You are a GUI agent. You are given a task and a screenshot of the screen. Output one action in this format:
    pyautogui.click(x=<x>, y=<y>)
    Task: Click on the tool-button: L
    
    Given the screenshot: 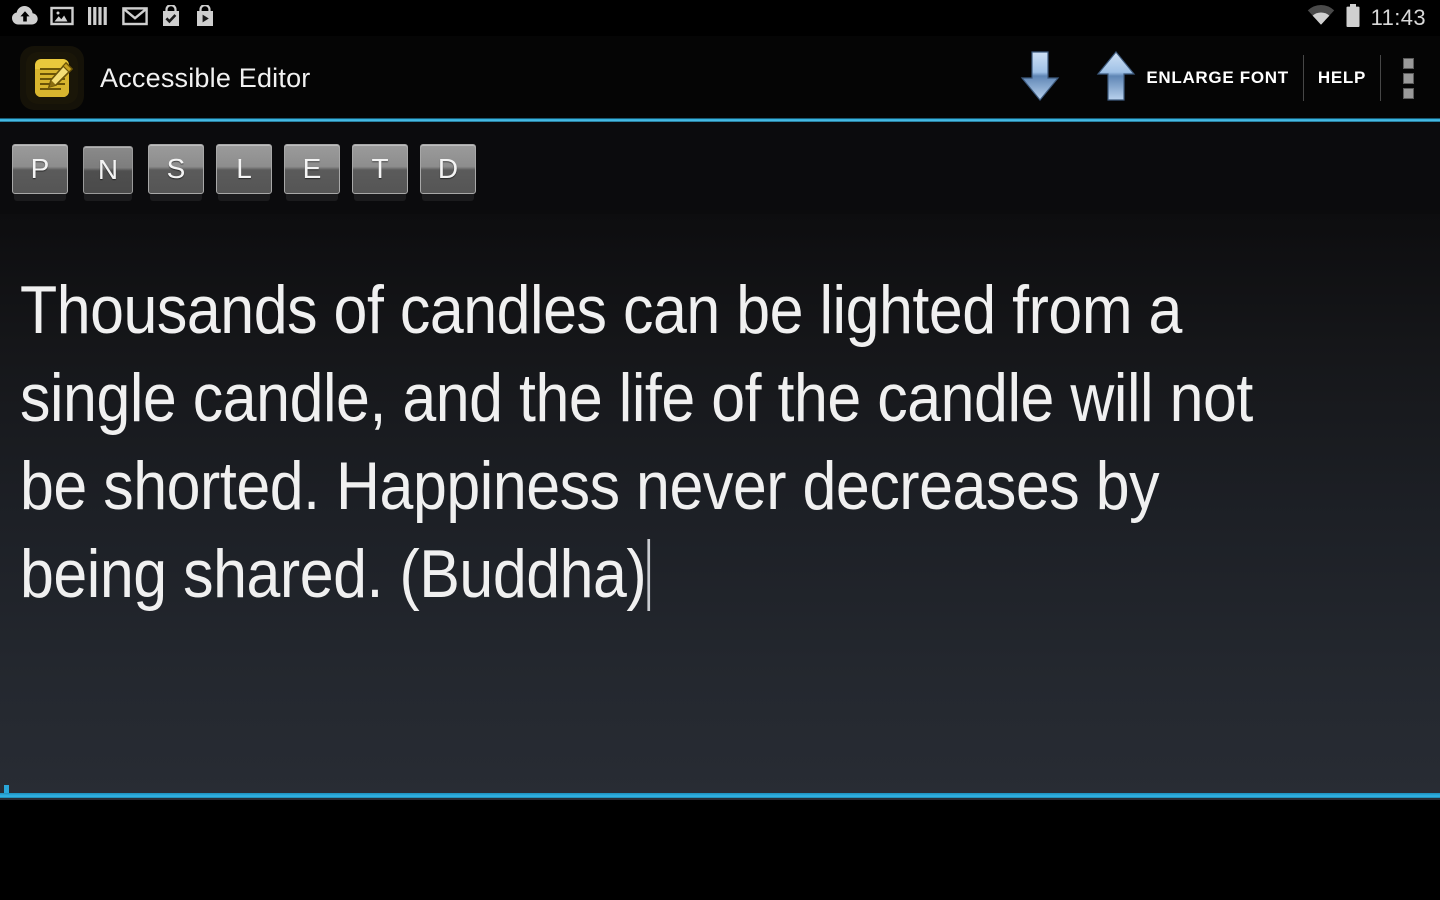 What is the action you would take?
    pyautogui.click(x=244, y=172)
    